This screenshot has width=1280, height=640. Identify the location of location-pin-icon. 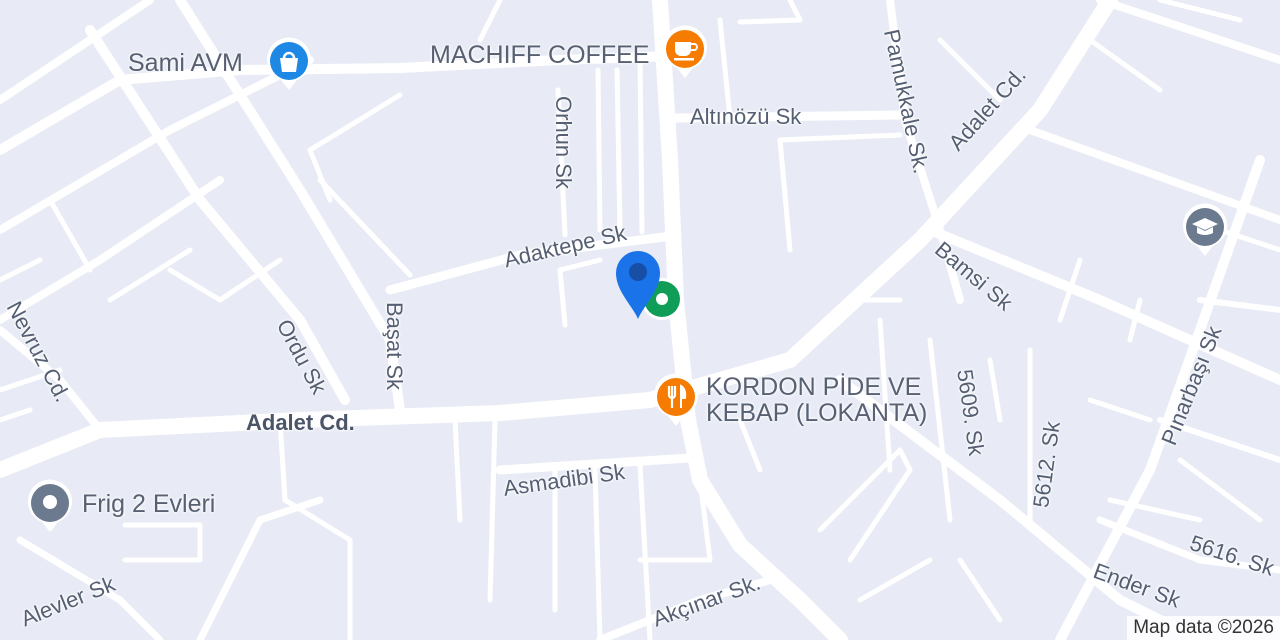
(638, 285).